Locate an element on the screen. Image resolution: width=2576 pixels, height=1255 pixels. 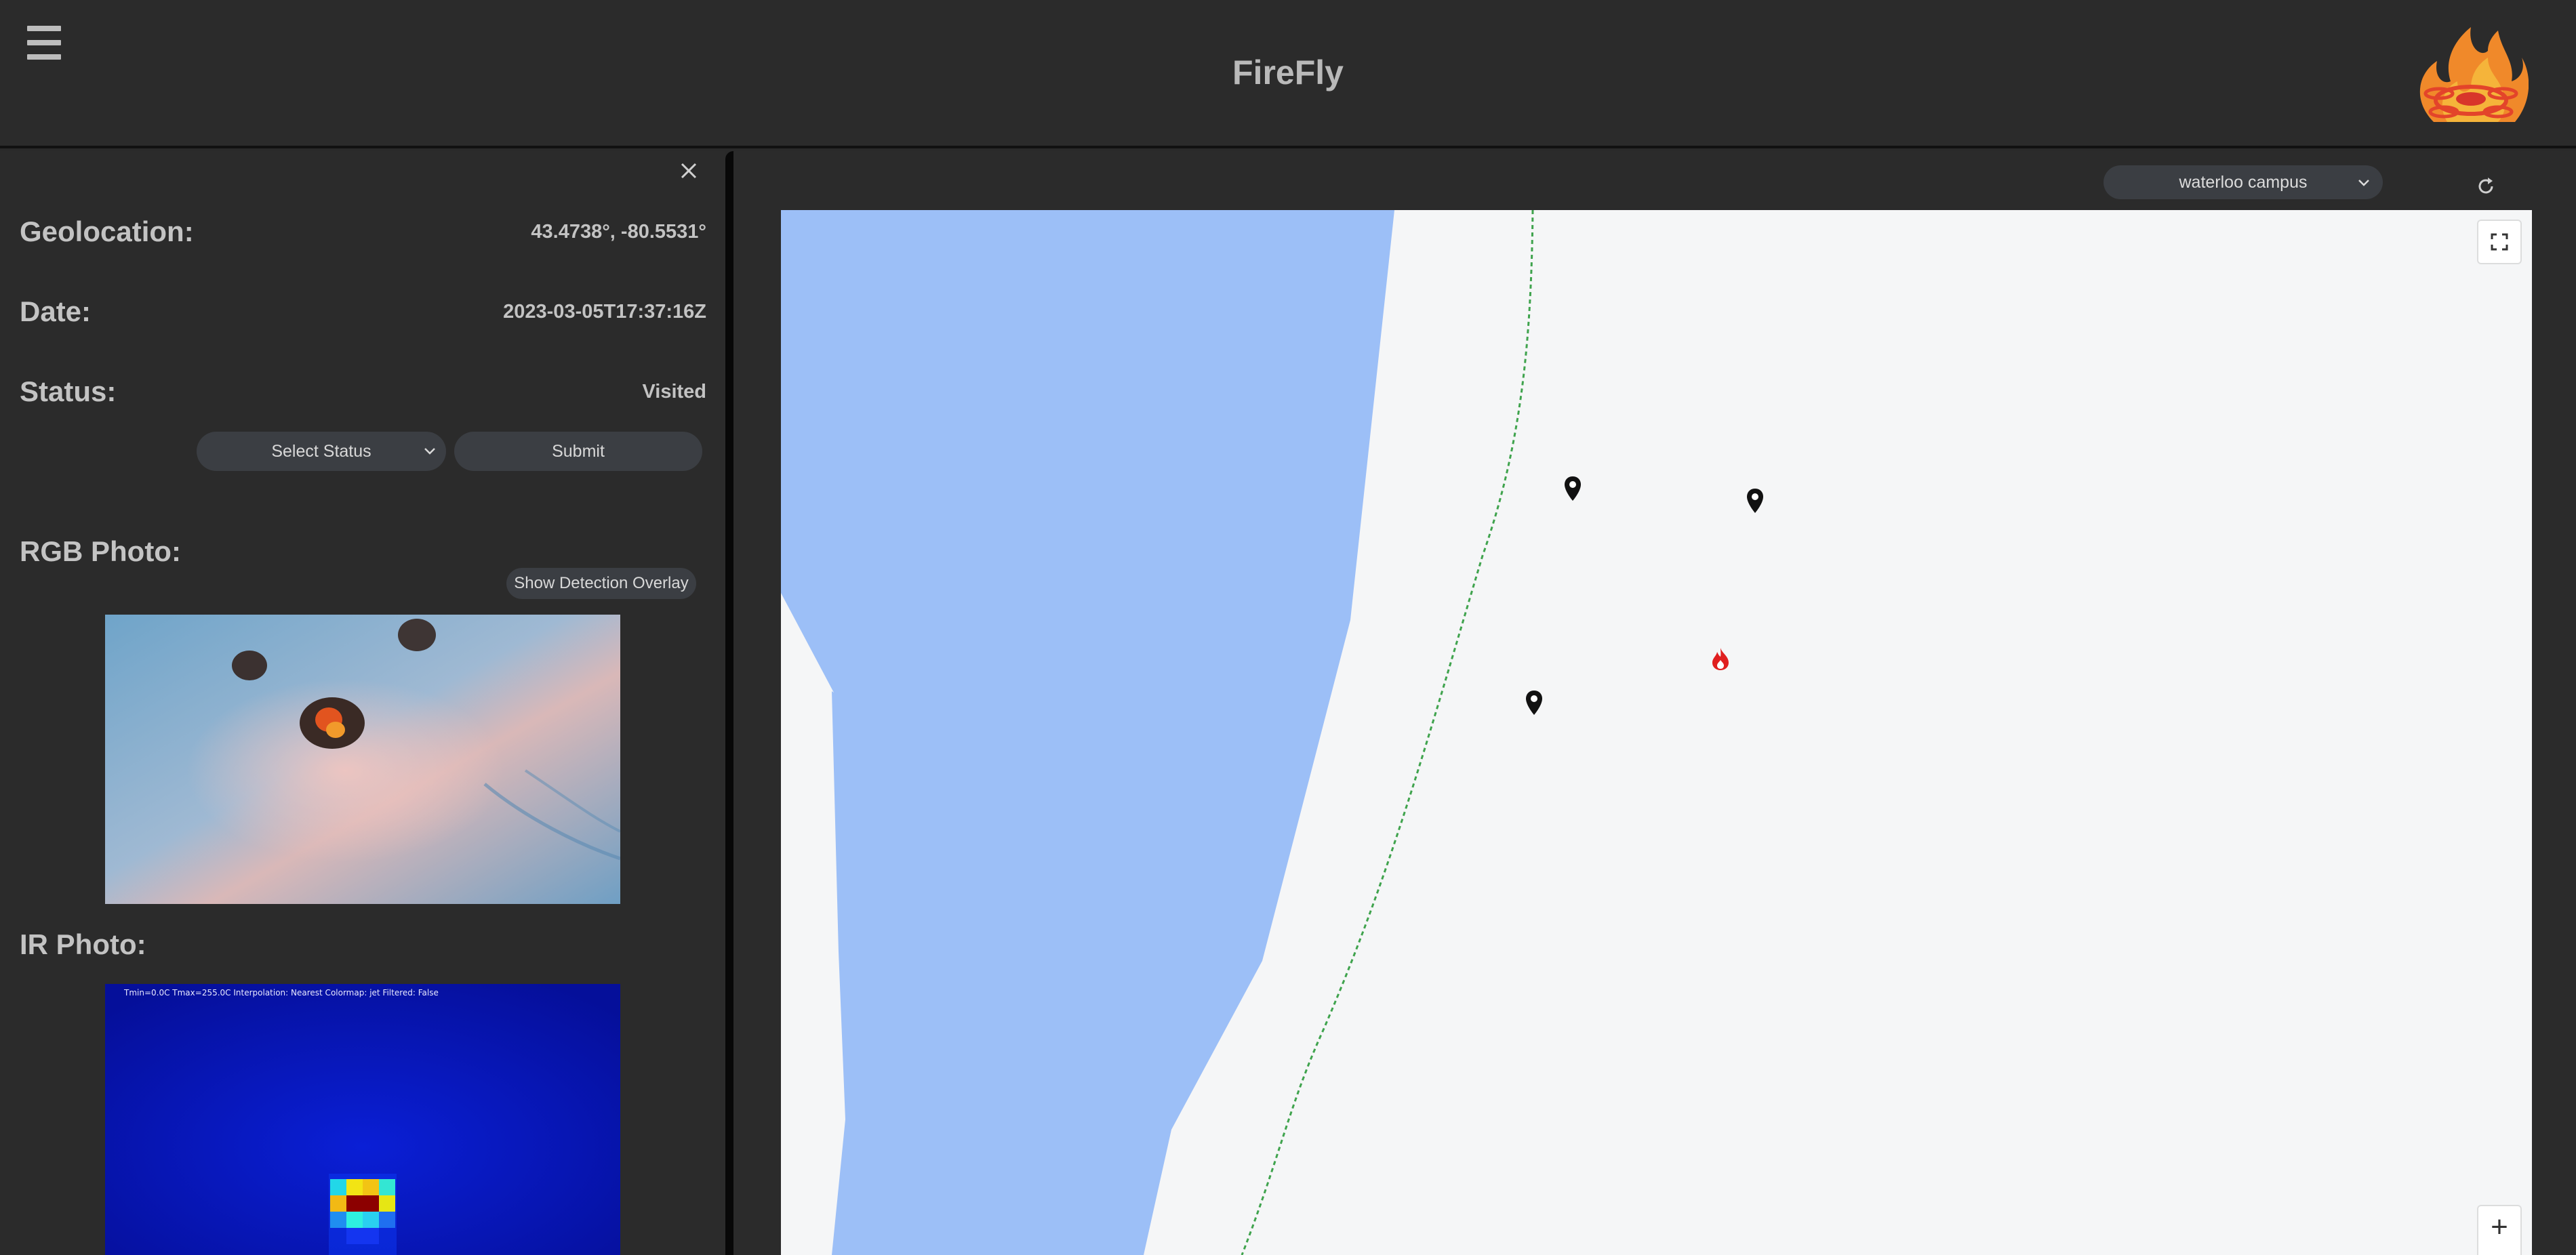
ir-photo-label: IR Photo: is located at coordinates (83, 944).